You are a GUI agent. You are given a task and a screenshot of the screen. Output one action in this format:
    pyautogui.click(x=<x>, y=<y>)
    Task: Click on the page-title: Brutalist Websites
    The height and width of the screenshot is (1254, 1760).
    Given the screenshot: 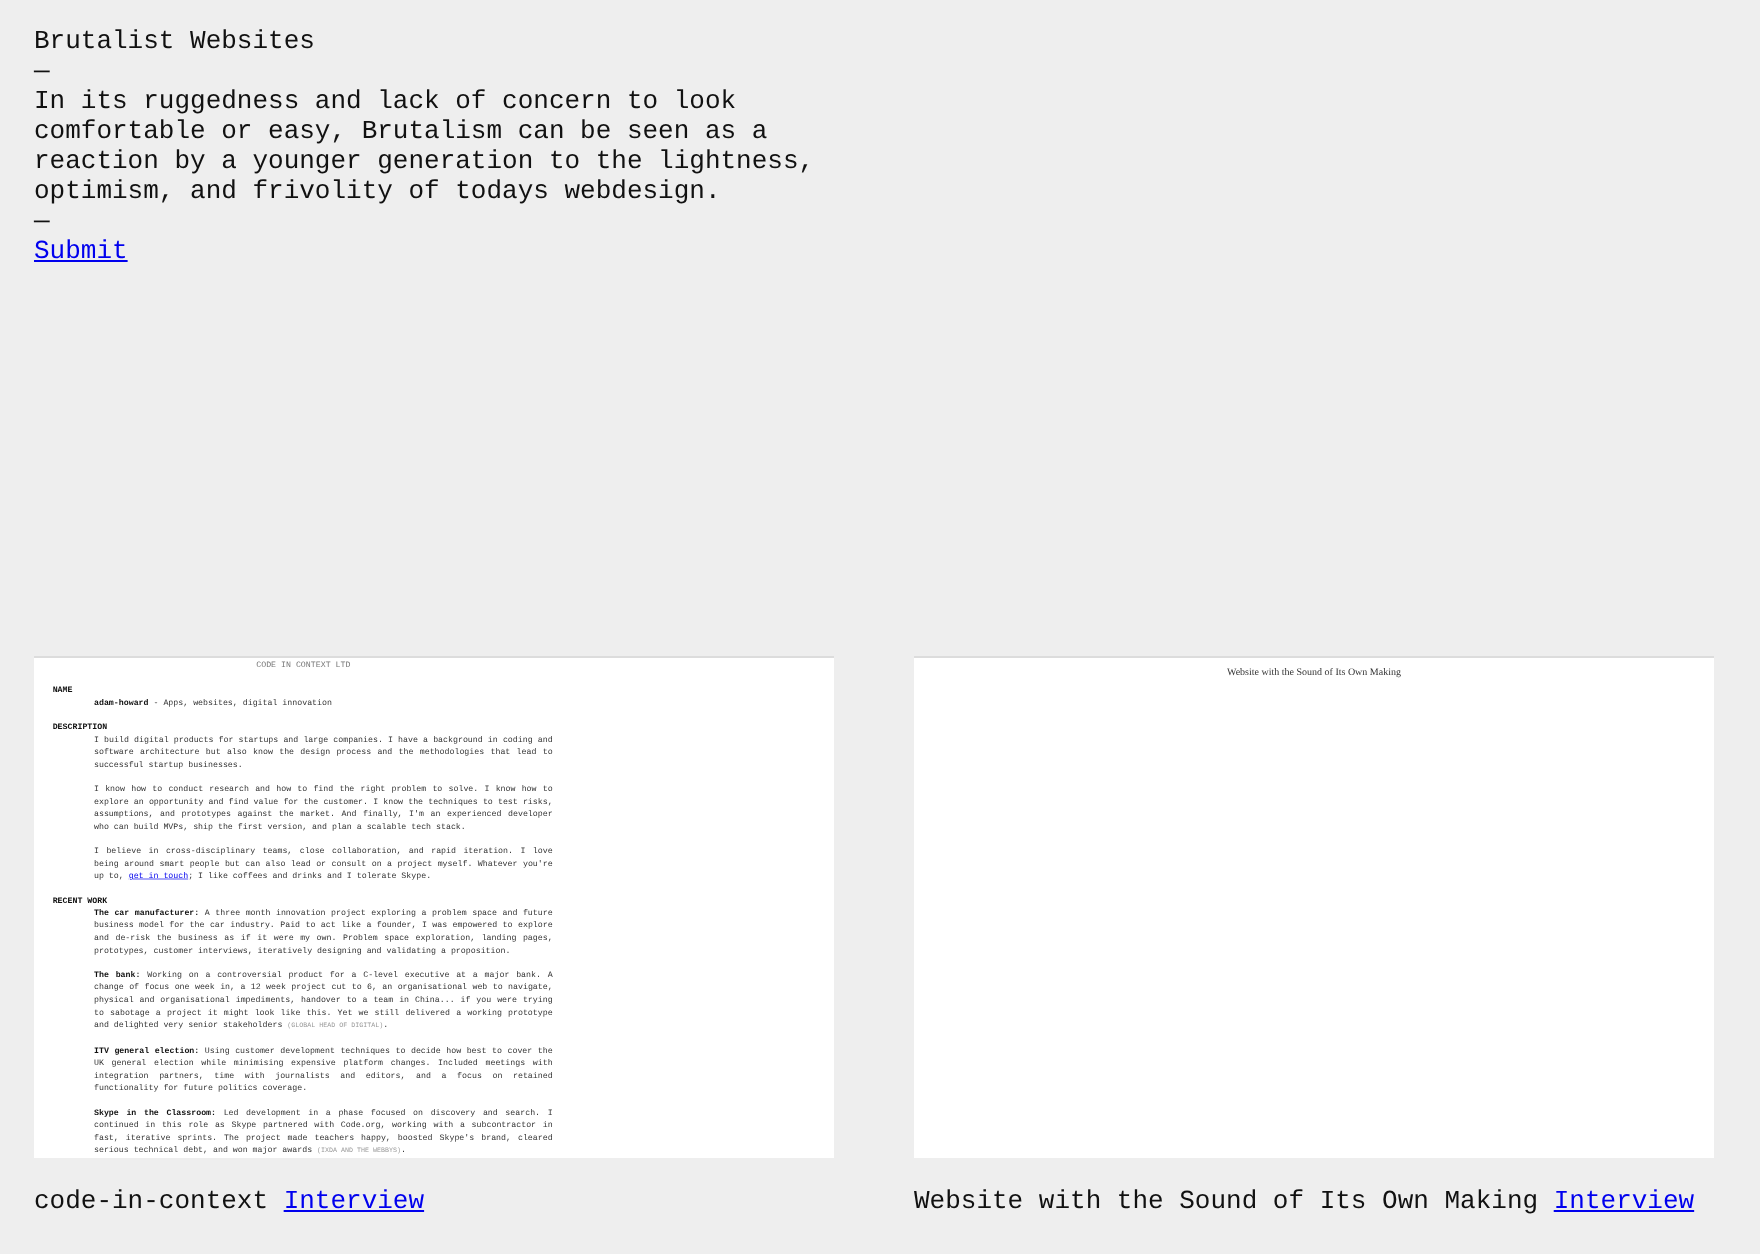 What is the action you would take?
    pyautogui.click(x=174, y=41)
    